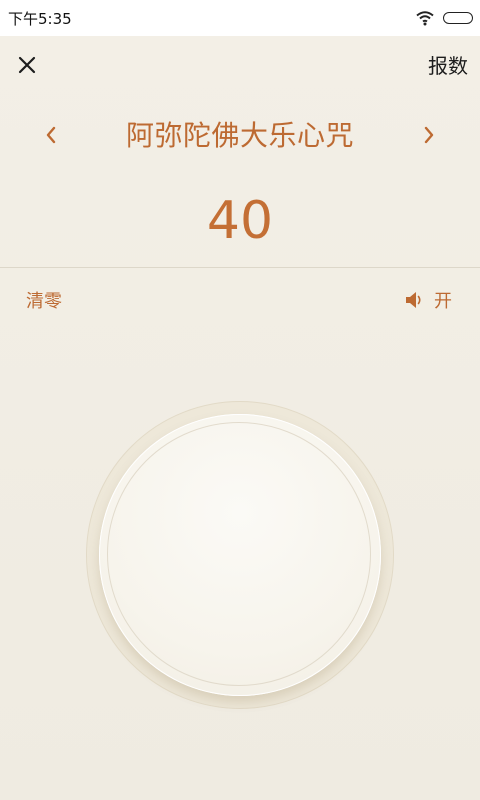  What do you see at coordinates (240, 267) in the screenshot?
I see `divider` at bounding box center [240, 267].